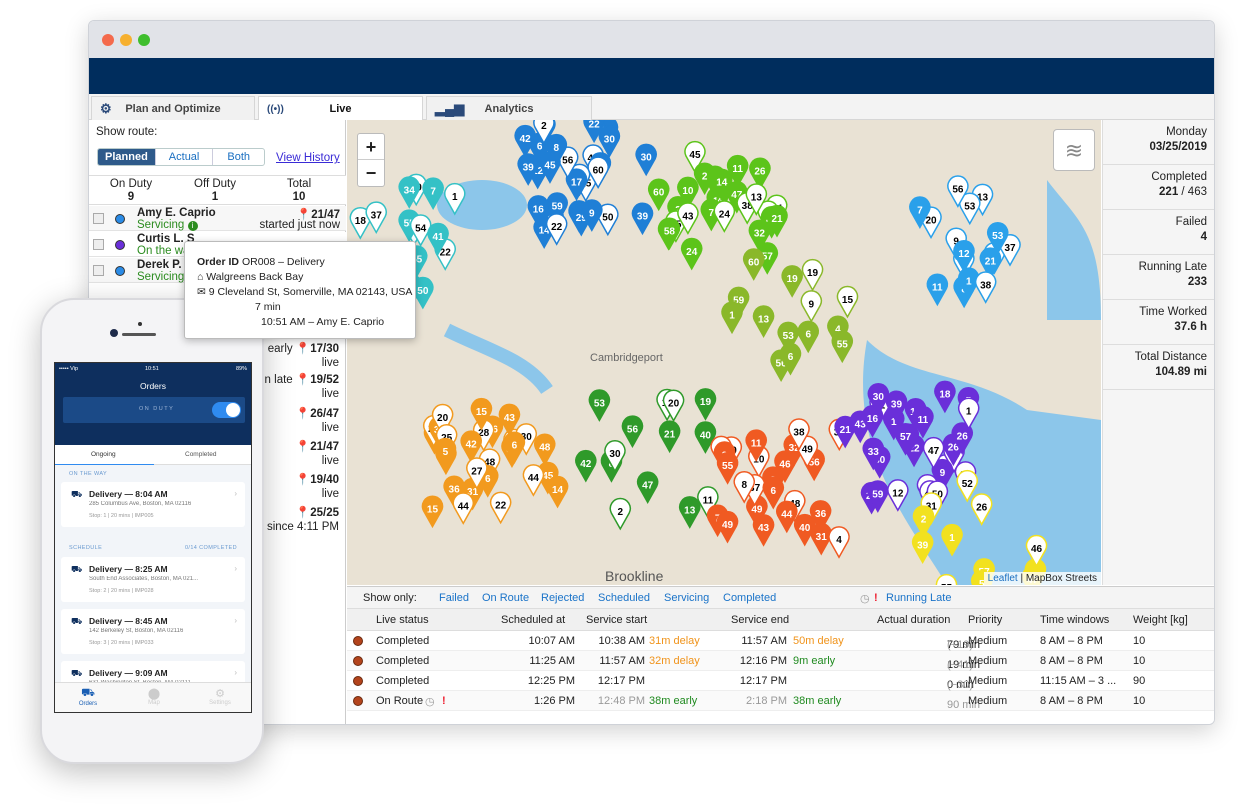  What do you see at coordinates (749, 598) in the screenshot?
I see `filter-completed: Completed` at bounding box center [749, 598].